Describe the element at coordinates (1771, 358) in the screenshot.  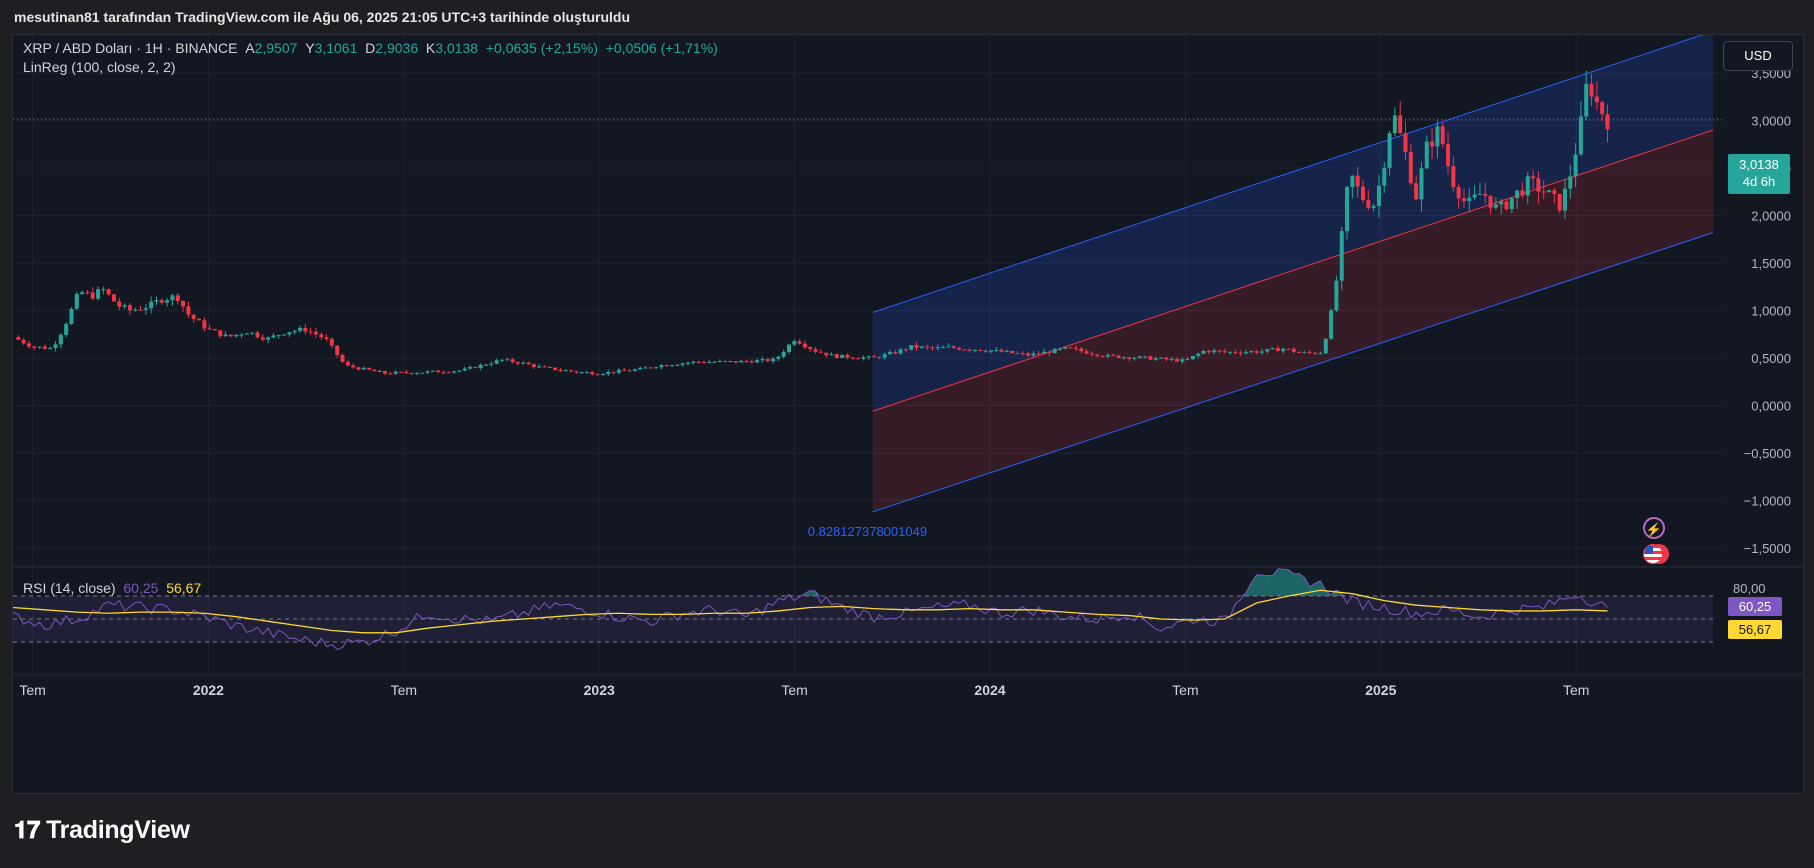
I see `price-tick-label: 0,5000` at that location.